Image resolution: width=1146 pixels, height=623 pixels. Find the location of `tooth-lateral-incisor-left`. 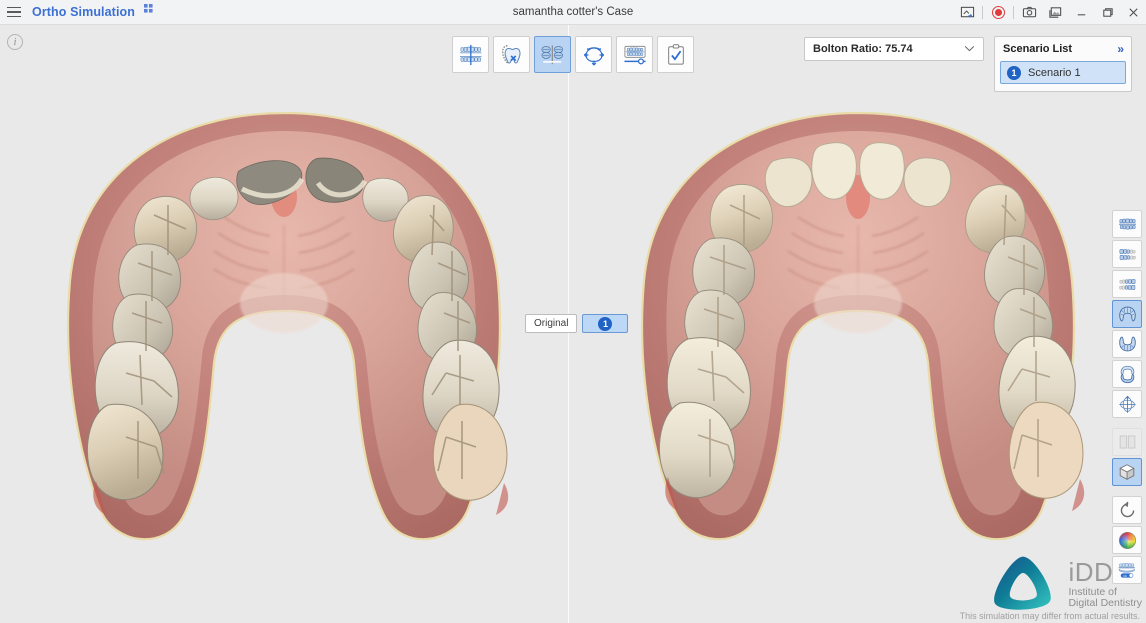

tooth-lateral-incisor-left is located at coordinates (214, 199).